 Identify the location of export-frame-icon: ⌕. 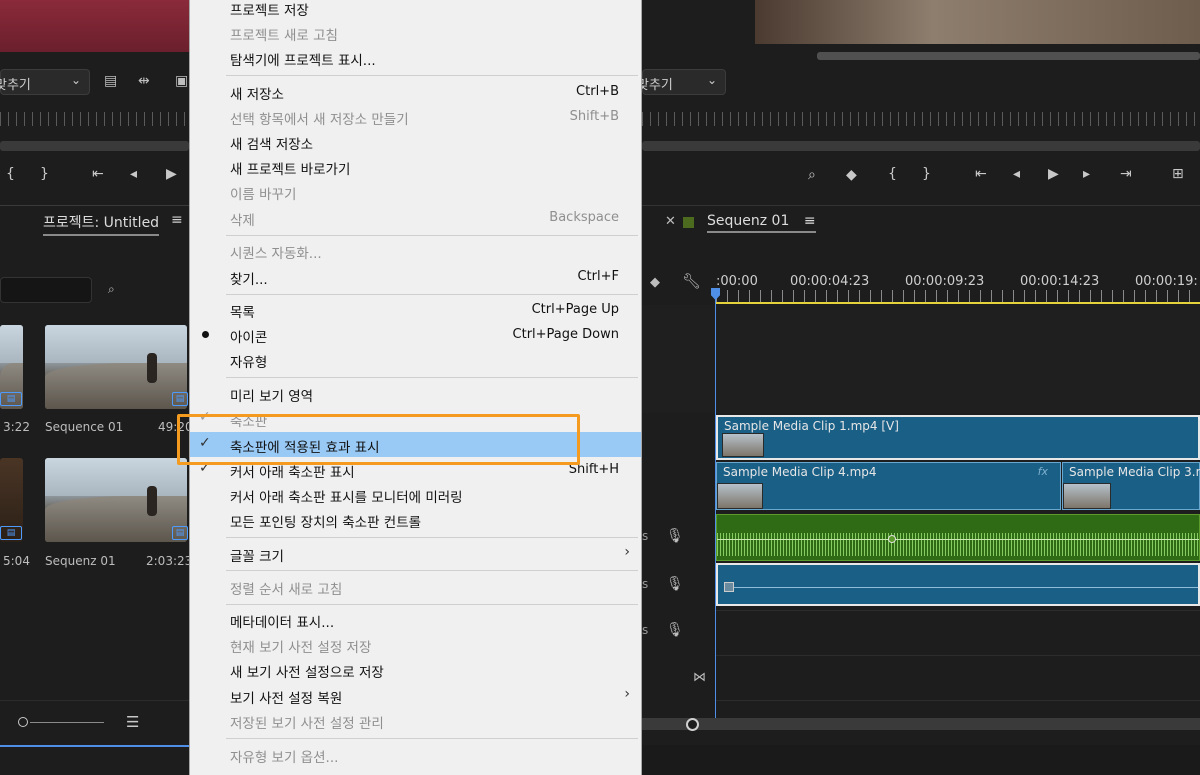
(812, 175).